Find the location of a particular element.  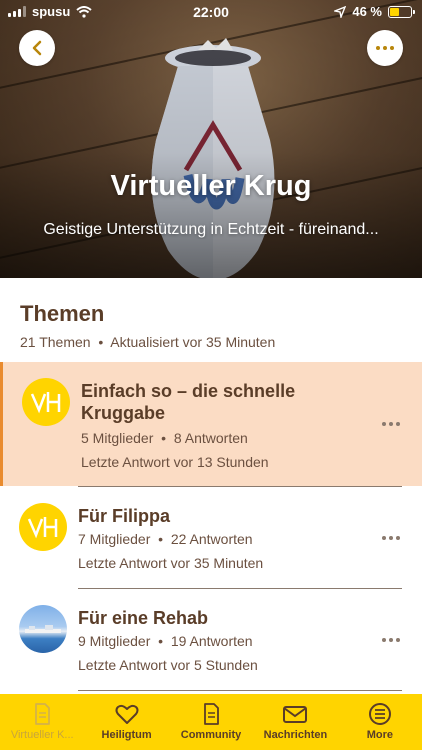

more-options-button is located at coordinates (385, 48).